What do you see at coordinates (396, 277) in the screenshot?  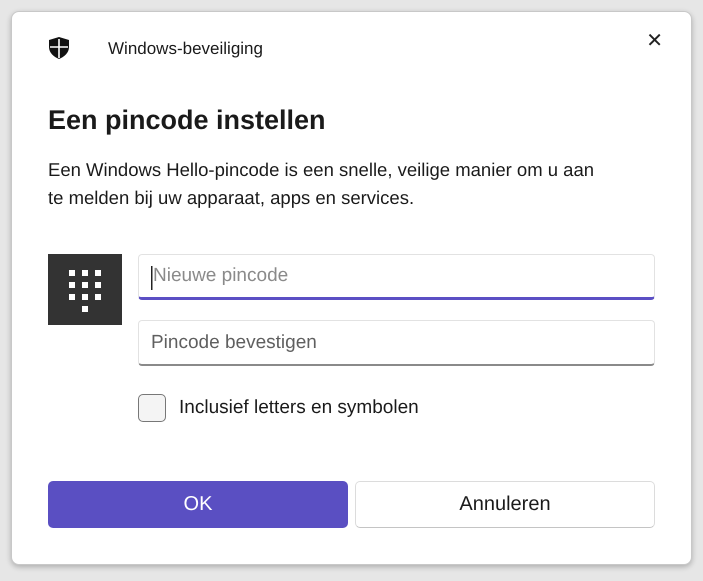 I see `input-field: Nieuwe pincode` at bounding box center [396, 277].